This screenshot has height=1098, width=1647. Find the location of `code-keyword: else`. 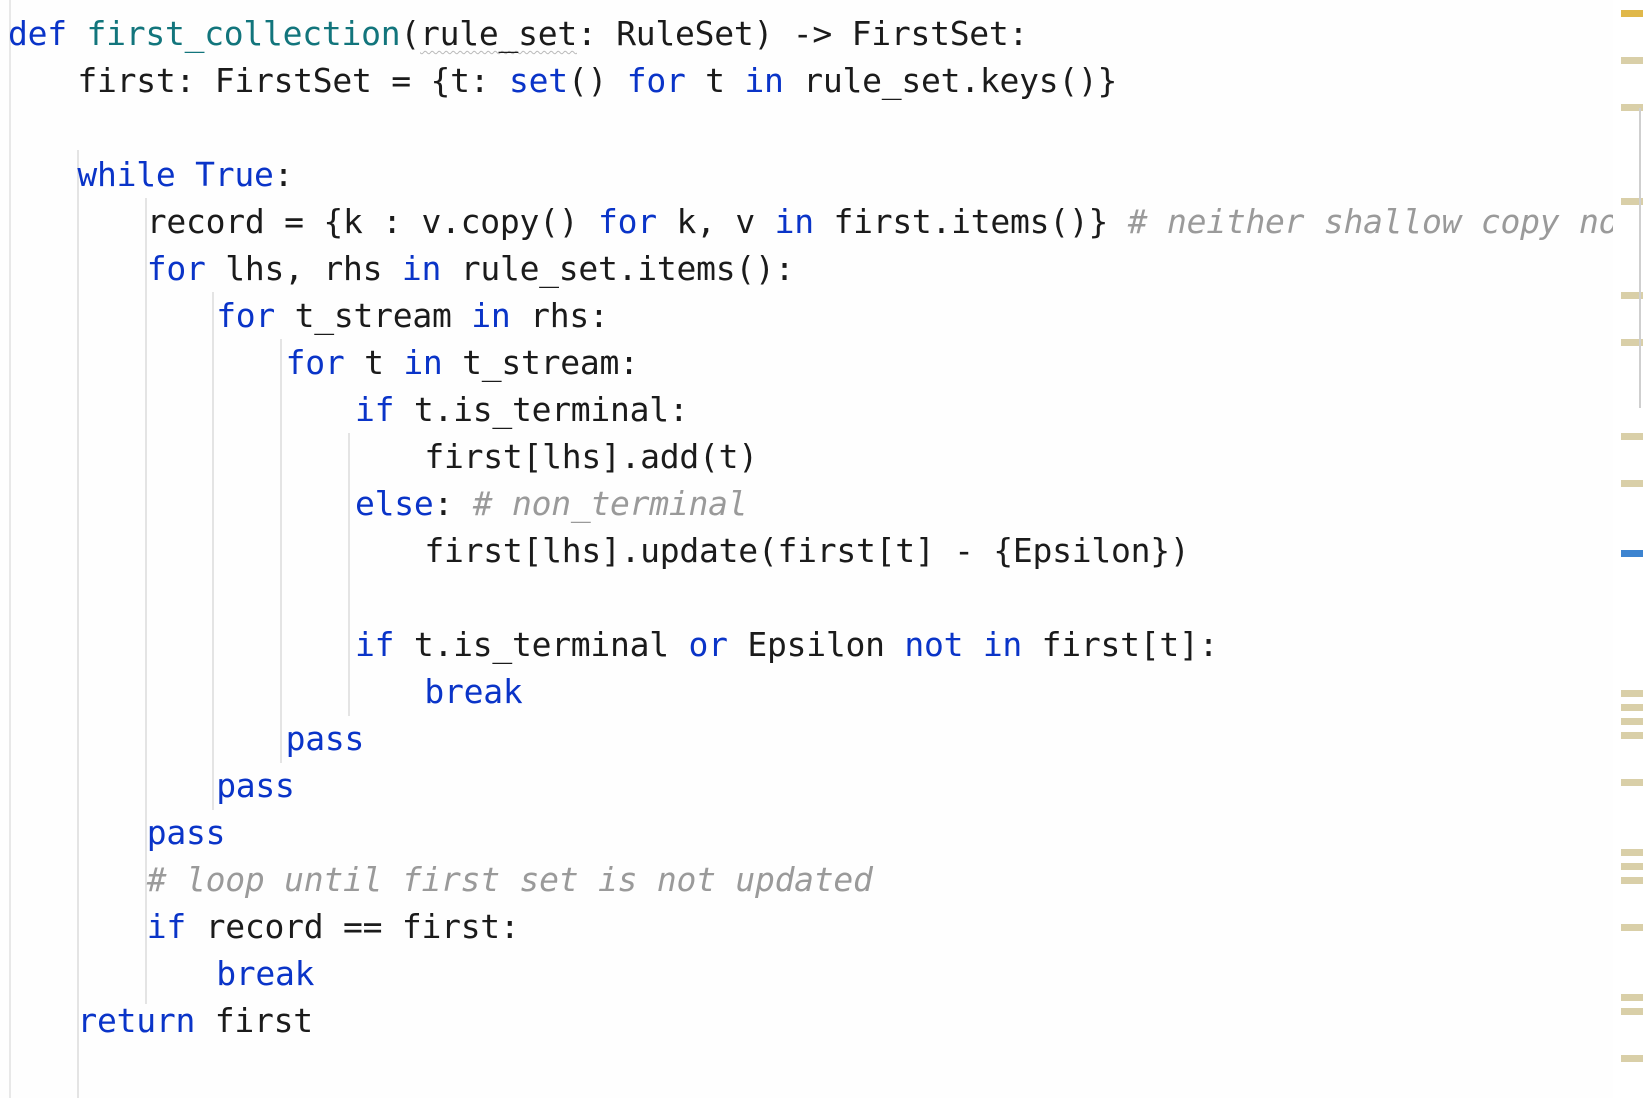

code-keyword: else is located at coordinates (394, 503).